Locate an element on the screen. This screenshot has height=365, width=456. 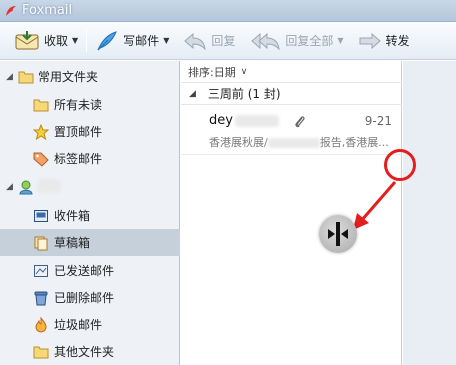
receive-dropdown-icon: ▼ is located at coordinates (75, 40).